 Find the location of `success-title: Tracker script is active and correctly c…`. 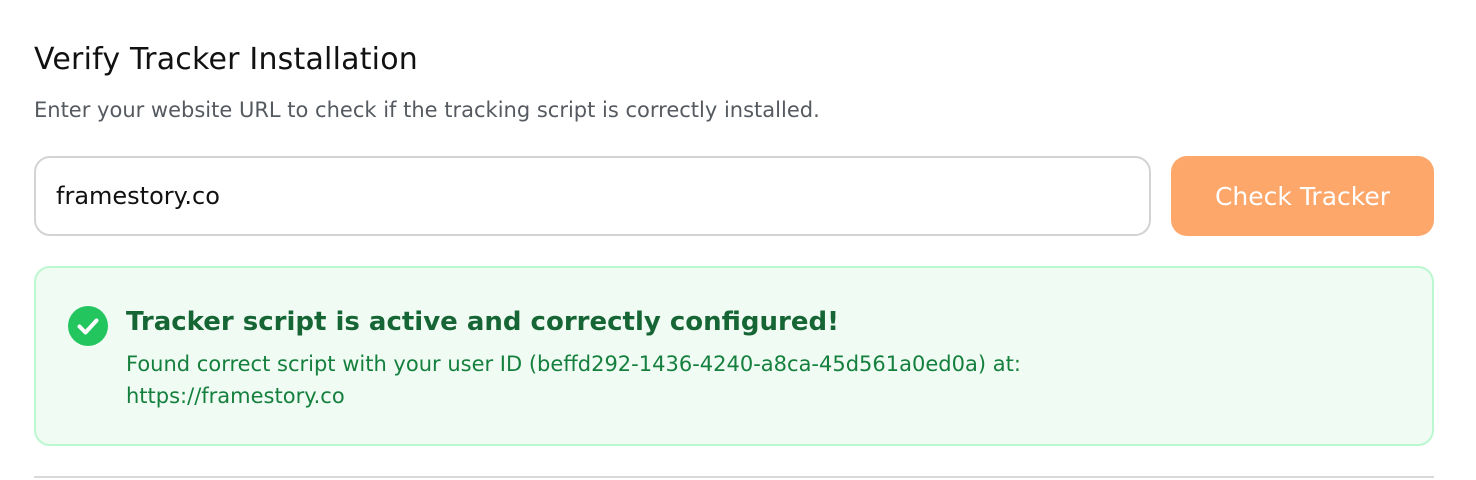

success-title: Tracker script is active and correctly c… is located at coordinates (482, 322).